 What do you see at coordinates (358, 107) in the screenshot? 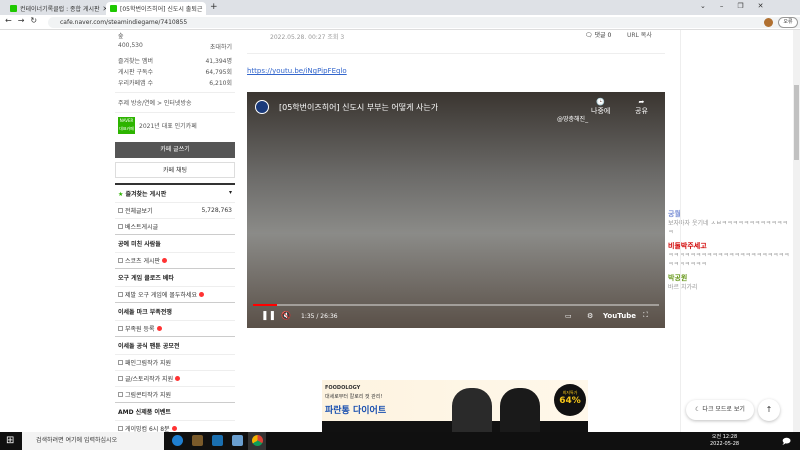
I see `video-title: [05학번이즈히어] 신도시 부부는 어떻게 사는가` at bounding box center [358, 107].